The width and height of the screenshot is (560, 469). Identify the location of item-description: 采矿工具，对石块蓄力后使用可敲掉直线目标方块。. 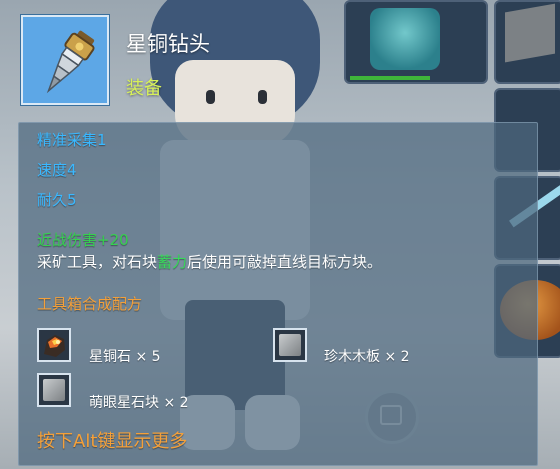
(209, 261).